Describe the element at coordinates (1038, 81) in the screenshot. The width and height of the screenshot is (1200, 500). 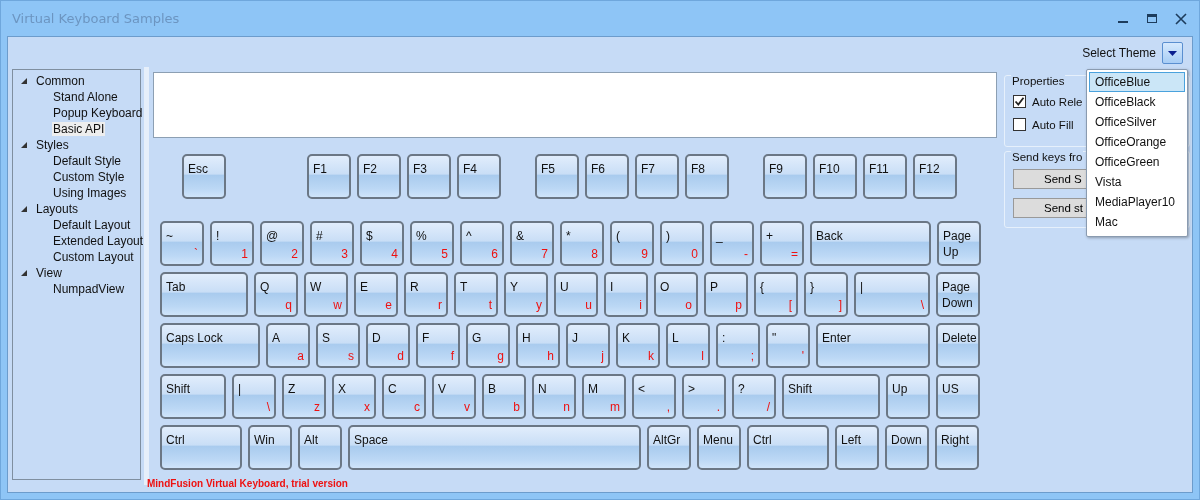
I see `group-title: Properties` at that location.